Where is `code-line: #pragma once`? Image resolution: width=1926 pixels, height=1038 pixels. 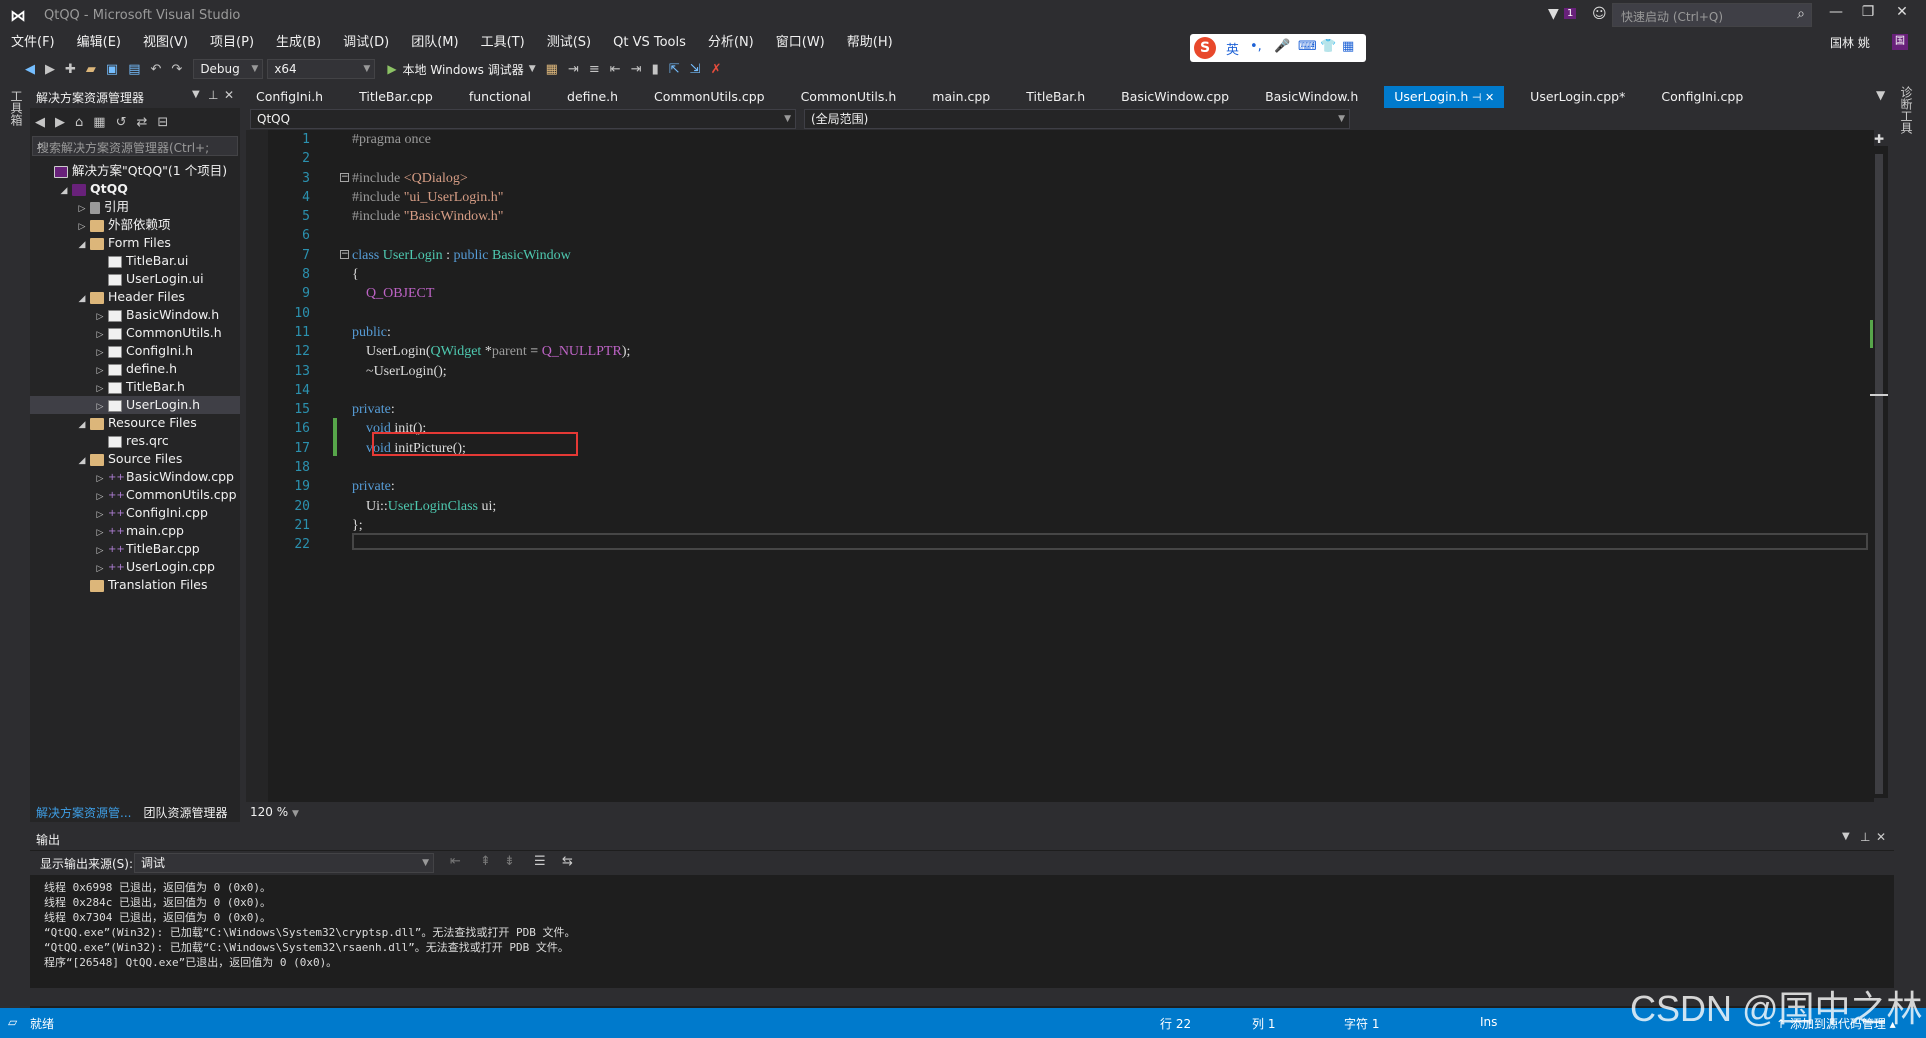 code-line: #pragma once is located at coordinates (1112, 139).